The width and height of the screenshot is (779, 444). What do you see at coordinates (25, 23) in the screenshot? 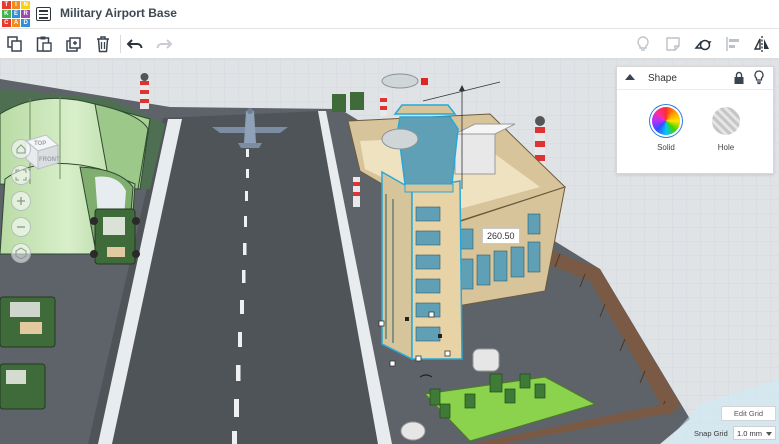
I see `logo-letter: D` at bounding box center [25, 23].